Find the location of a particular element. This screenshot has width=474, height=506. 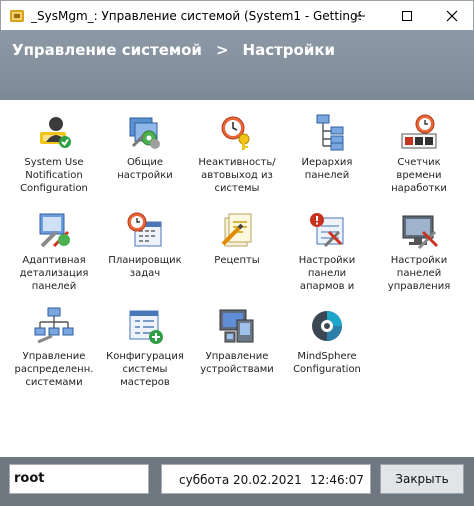

breadcrumb-current: Настройки is located at coordinates (289, 50).